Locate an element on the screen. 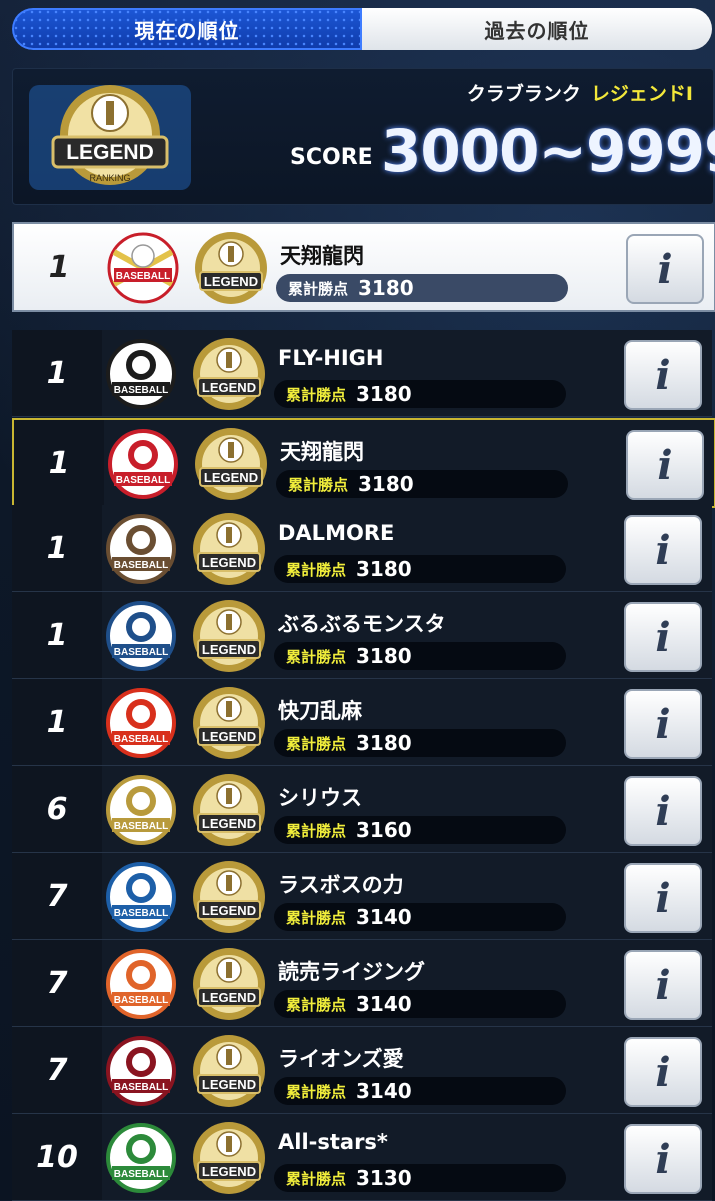 The width and height of the screenshot is (715, 1201). tab-past-rank: 過去の順位 is located at coordinates (537, 29).